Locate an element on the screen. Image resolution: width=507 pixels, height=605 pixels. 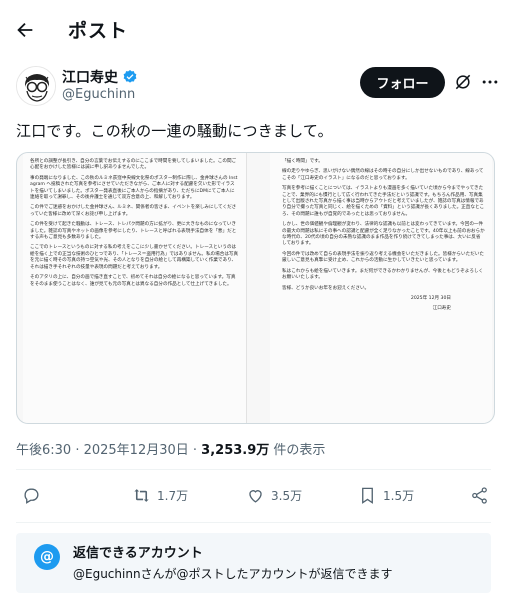
avatar-illustration is located at coordinates (36, 86).